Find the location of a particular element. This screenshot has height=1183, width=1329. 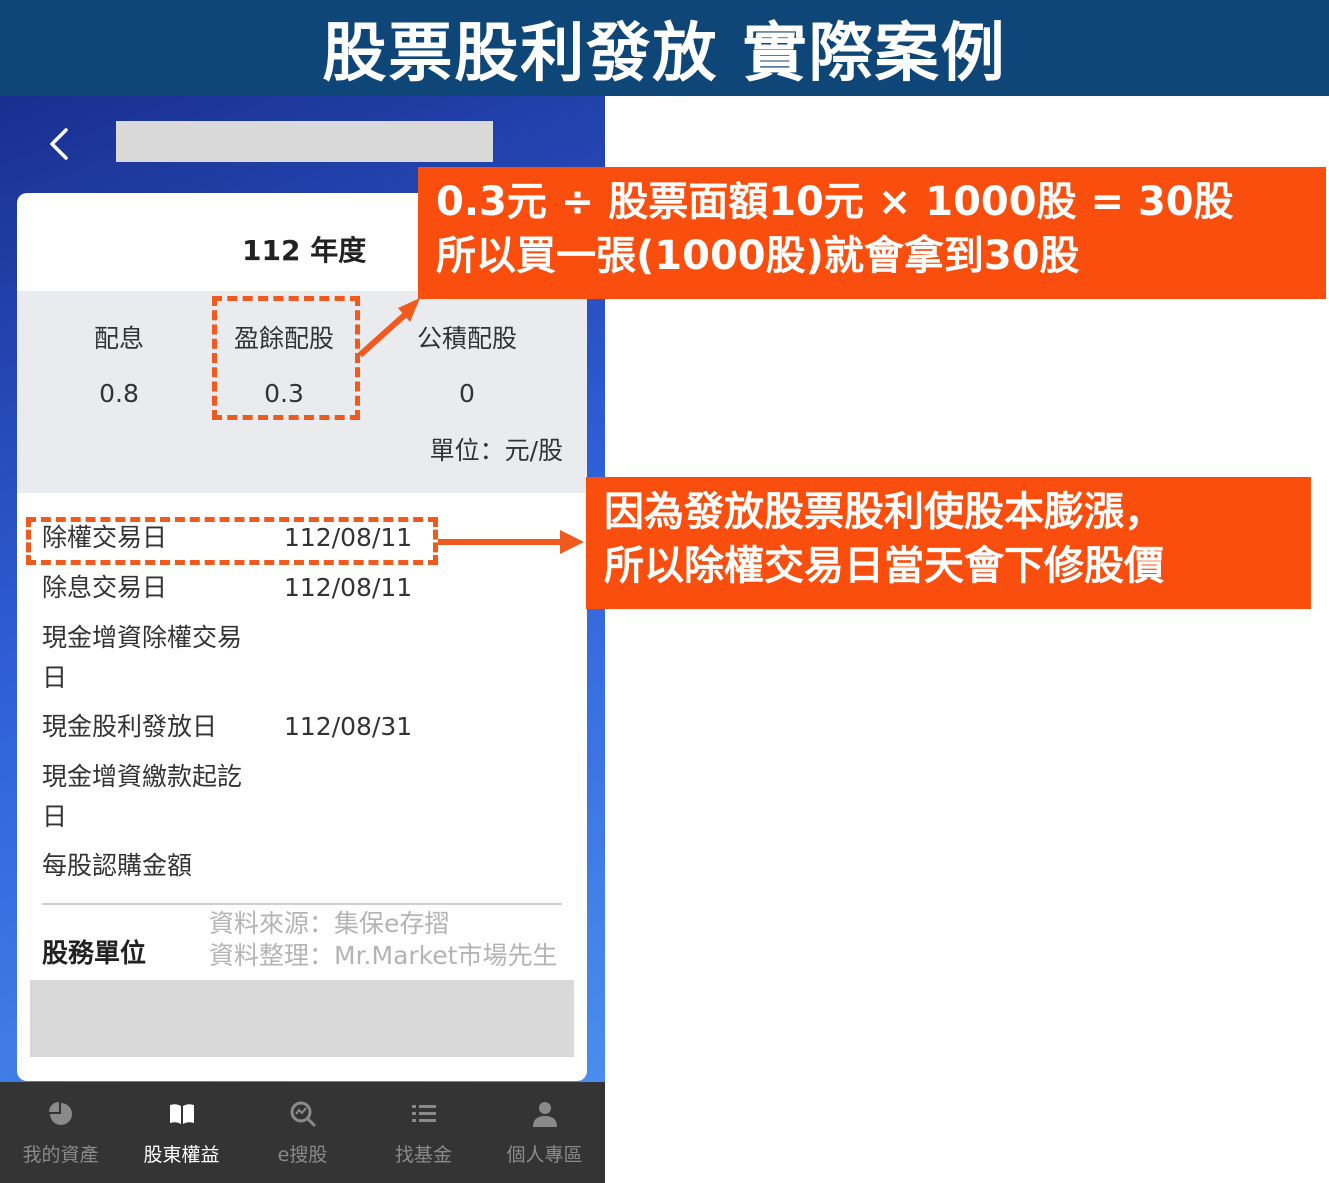

person-icon is located at coordinates (544, 1114).